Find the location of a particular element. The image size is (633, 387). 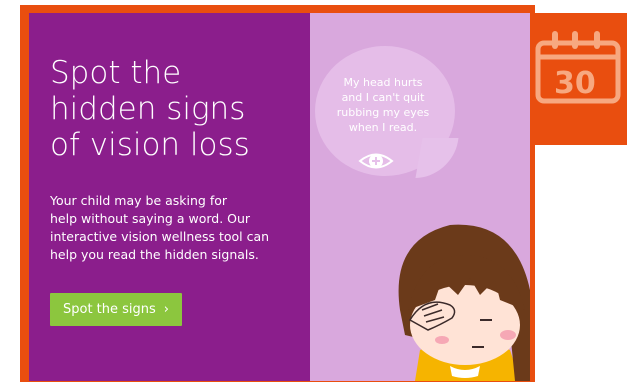

promo-headline: Spot the hidden signs of vision loss is located at coordinates (150, 109).